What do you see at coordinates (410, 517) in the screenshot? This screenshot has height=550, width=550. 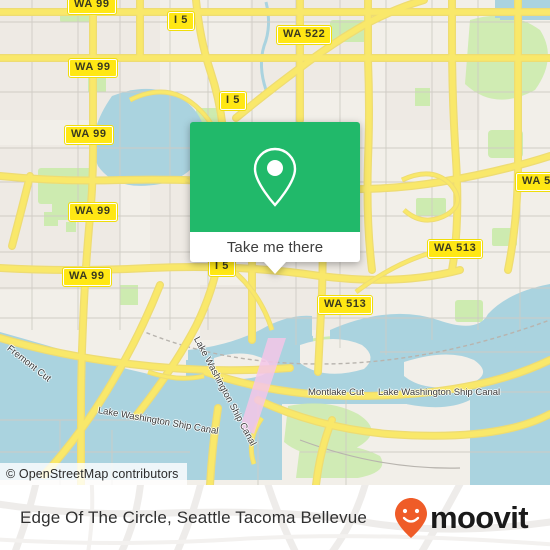 I see `moovit-pin-smiley-icon` at bounding box center [410, 517].